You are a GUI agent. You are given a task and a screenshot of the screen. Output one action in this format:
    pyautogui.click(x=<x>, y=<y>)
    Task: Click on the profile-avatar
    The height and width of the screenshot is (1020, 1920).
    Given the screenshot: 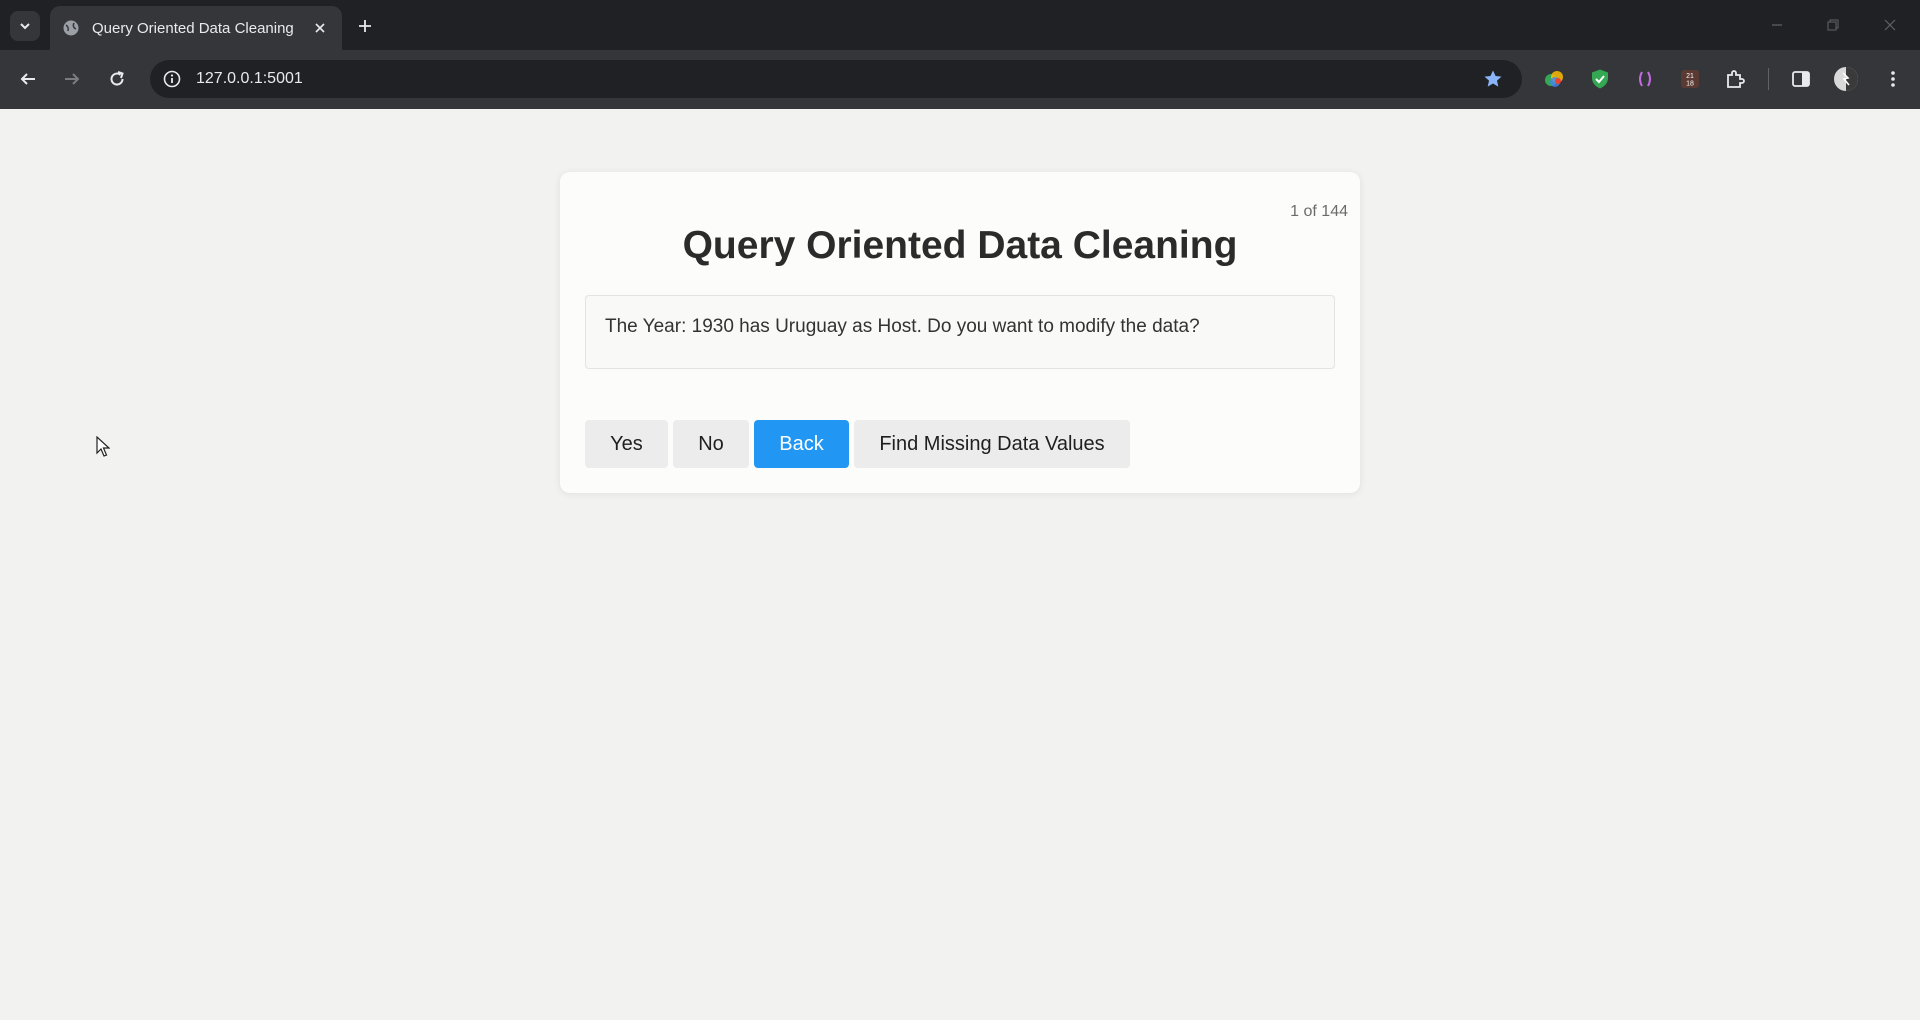 What is the action you would take?
    pyautogui.click(x=1846, y=79)
    